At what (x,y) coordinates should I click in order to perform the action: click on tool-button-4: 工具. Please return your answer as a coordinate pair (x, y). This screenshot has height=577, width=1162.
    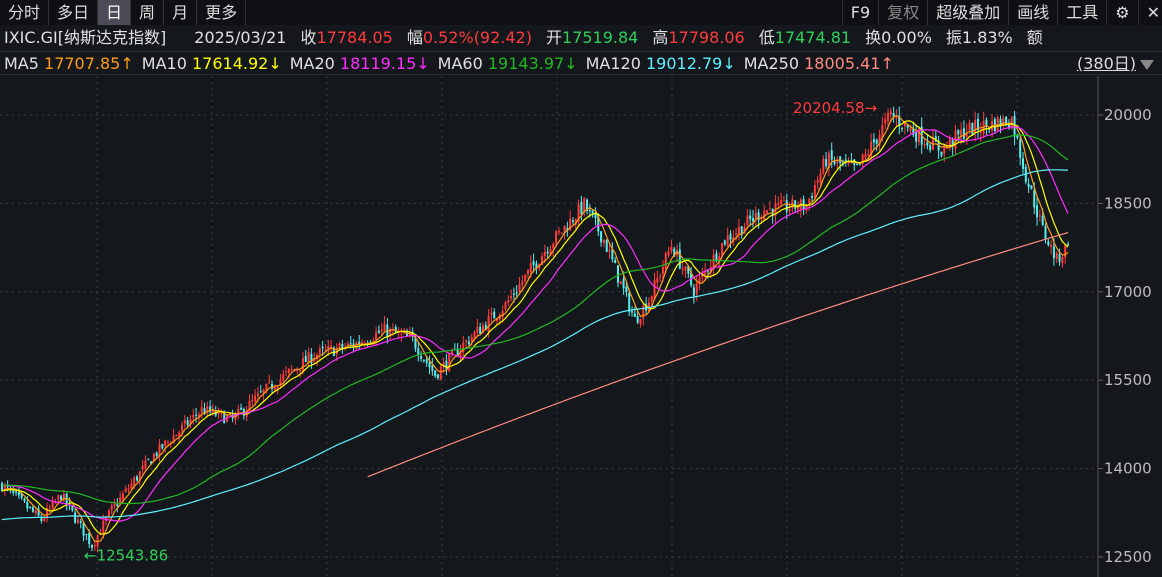
    Looking at the image, I should click on (1081, 12).